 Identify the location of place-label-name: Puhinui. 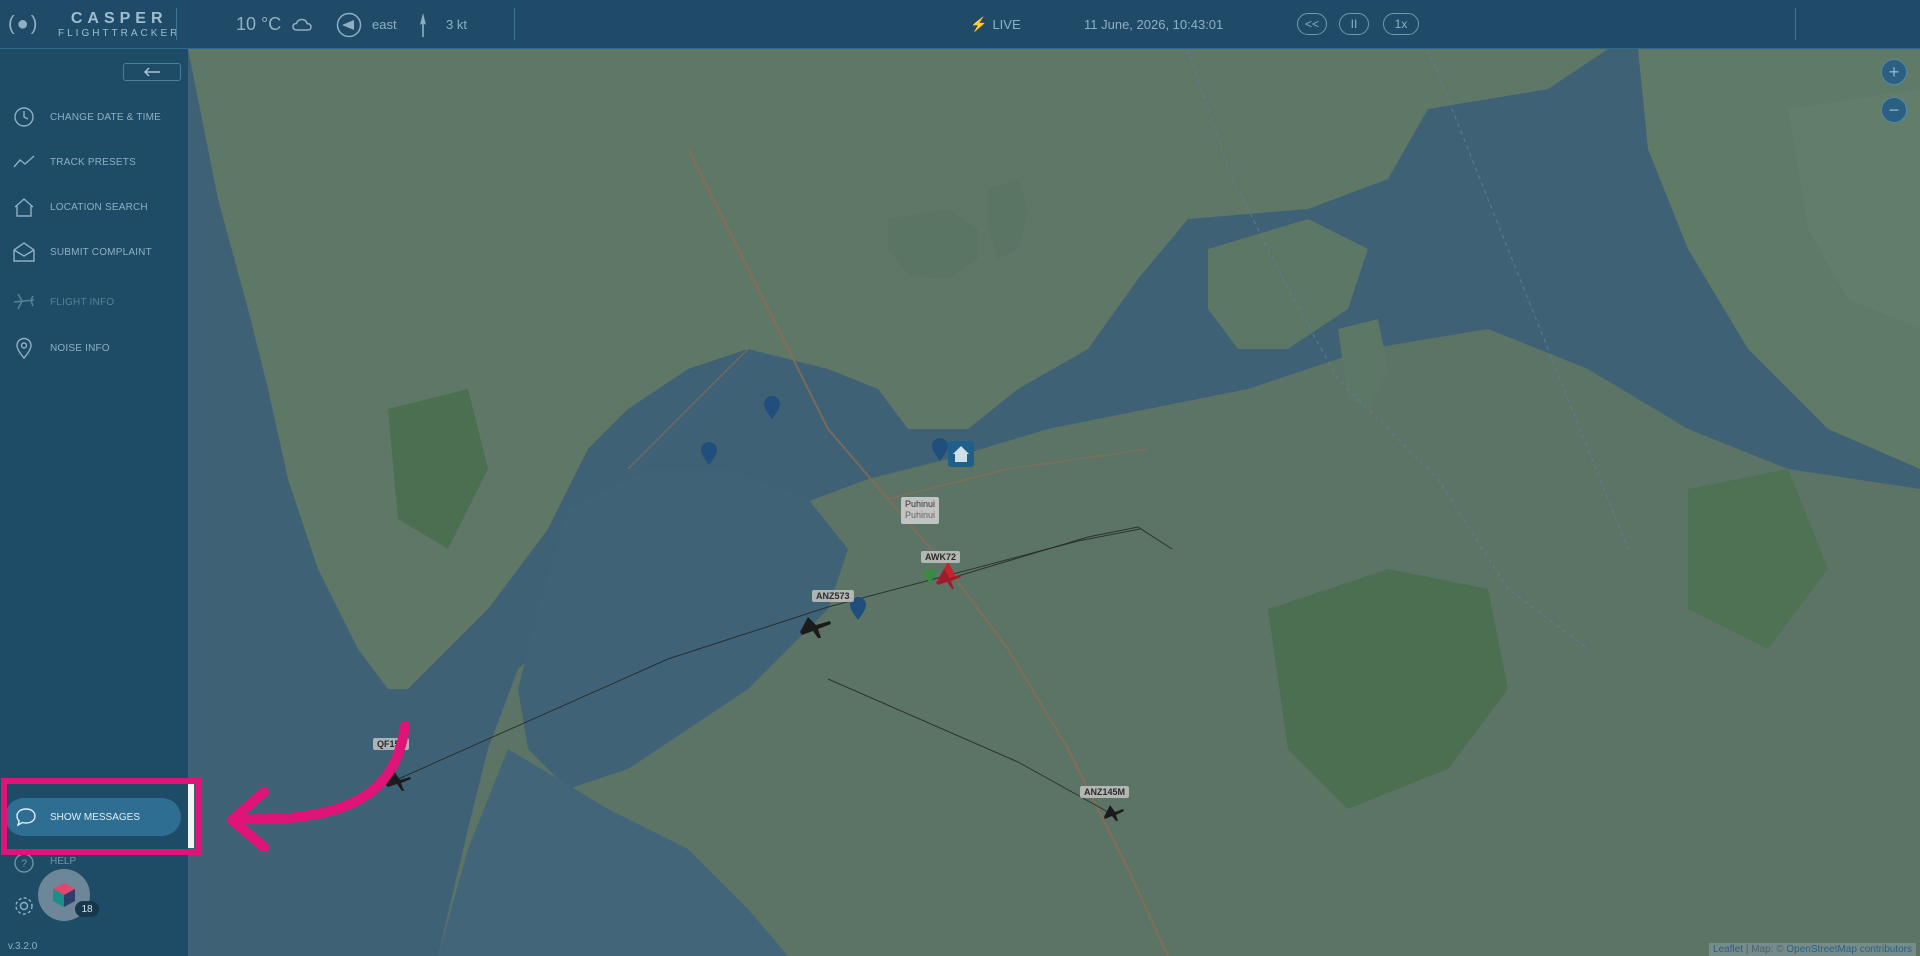
(920, 504).